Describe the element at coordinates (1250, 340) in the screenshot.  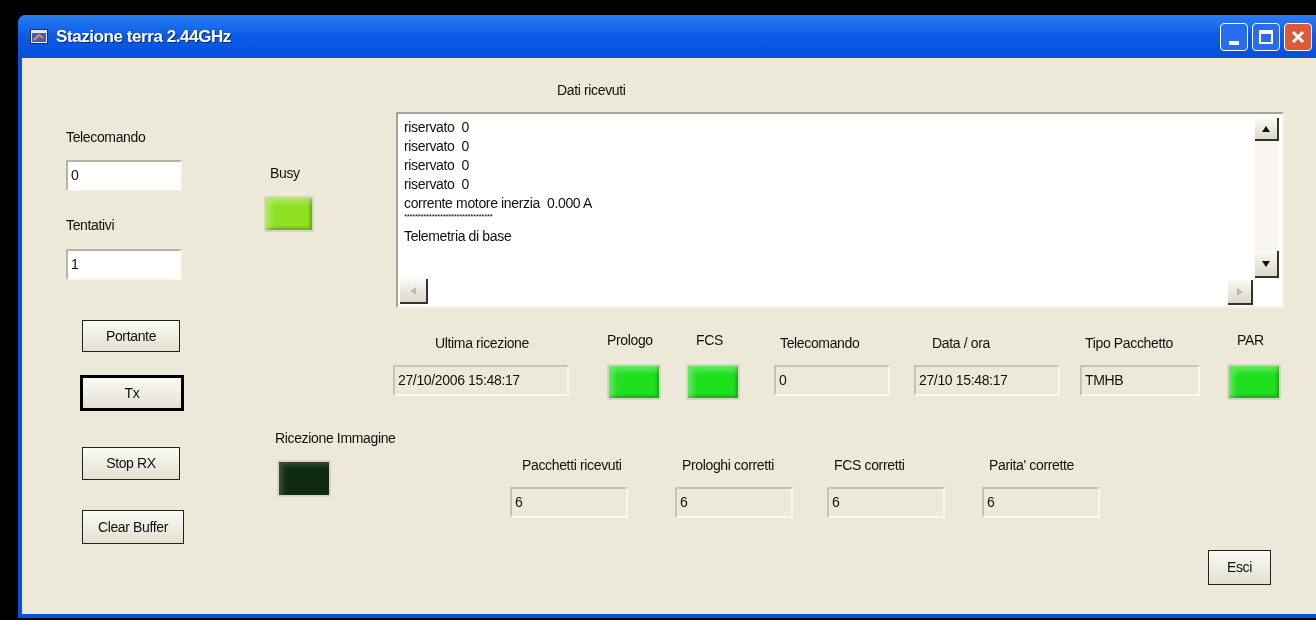
I see `field-label: PAR` at that location.